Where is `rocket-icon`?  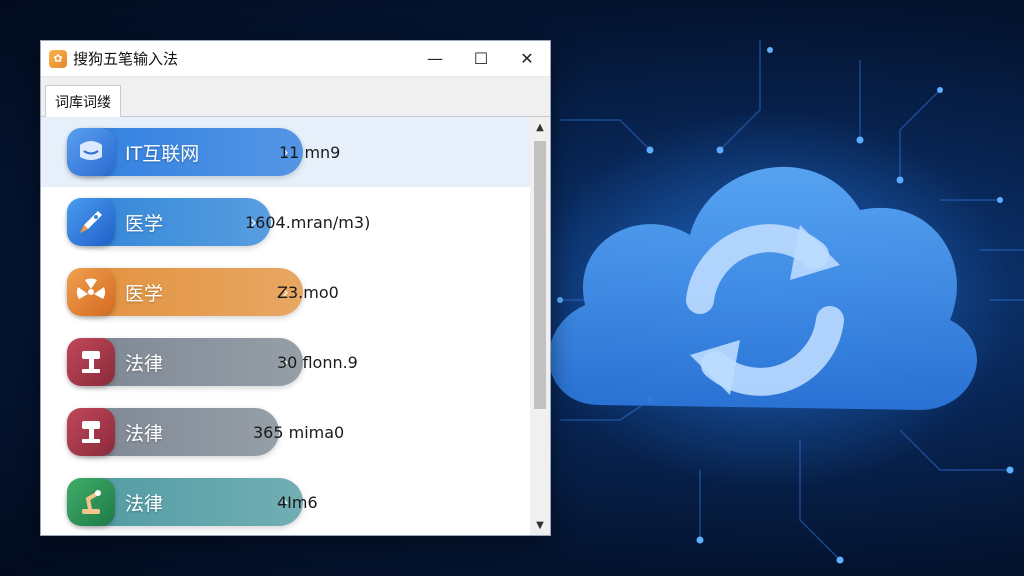 rocket-icon is located at coordinates (91, 222).